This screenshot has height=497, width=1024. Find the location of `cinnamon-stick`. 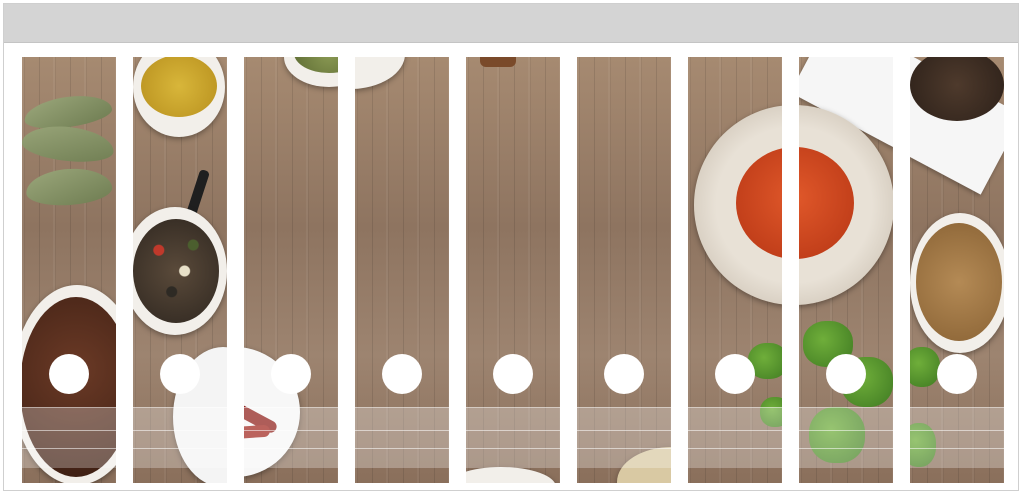

cinnamon-stick is located at coordinates (498, 62).